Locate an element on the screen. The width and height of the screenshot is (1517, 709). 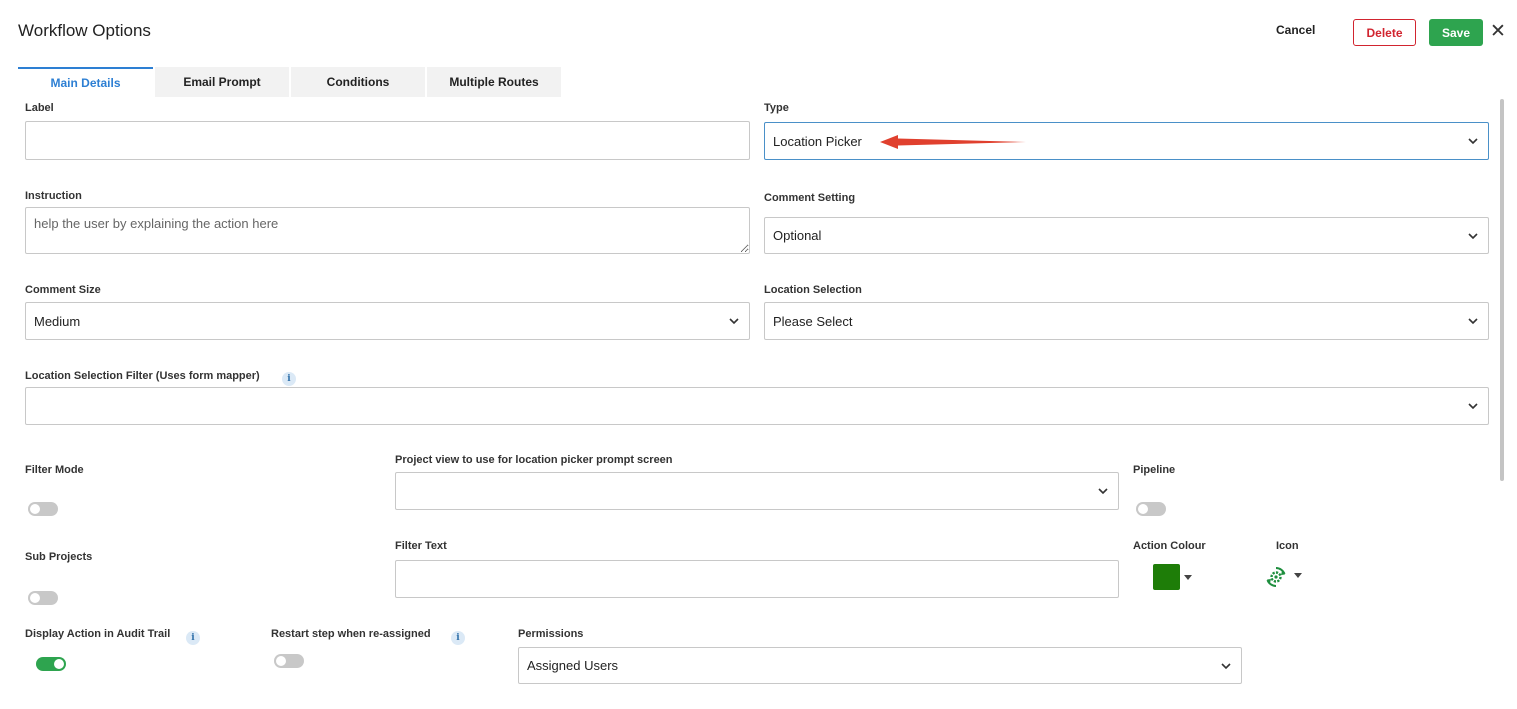
filter-text-input is located at coordinates (757, 579).